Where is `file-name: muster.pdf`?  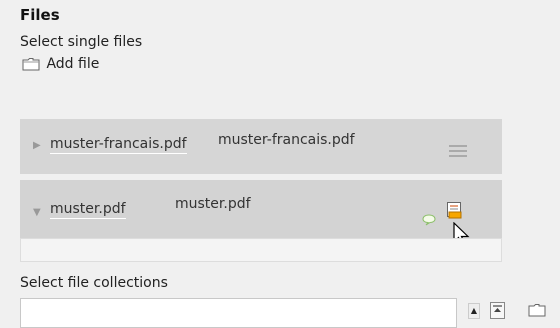 file-name: muster.pdf is located at coordinates (213, 204).